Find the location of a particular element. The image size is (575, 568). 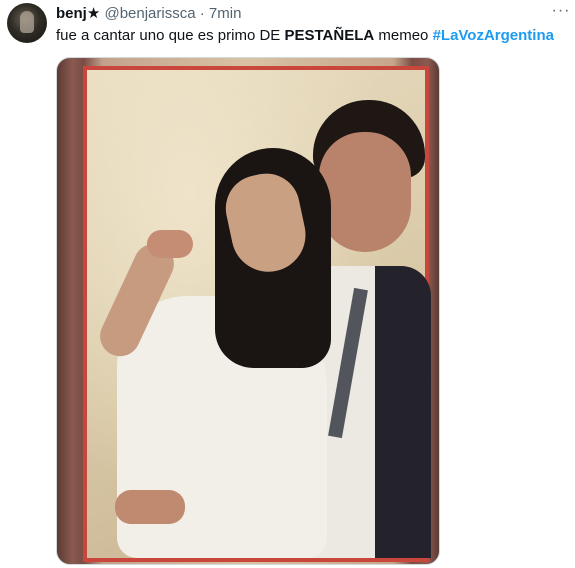

avatar is located at coordinates (27, 23).